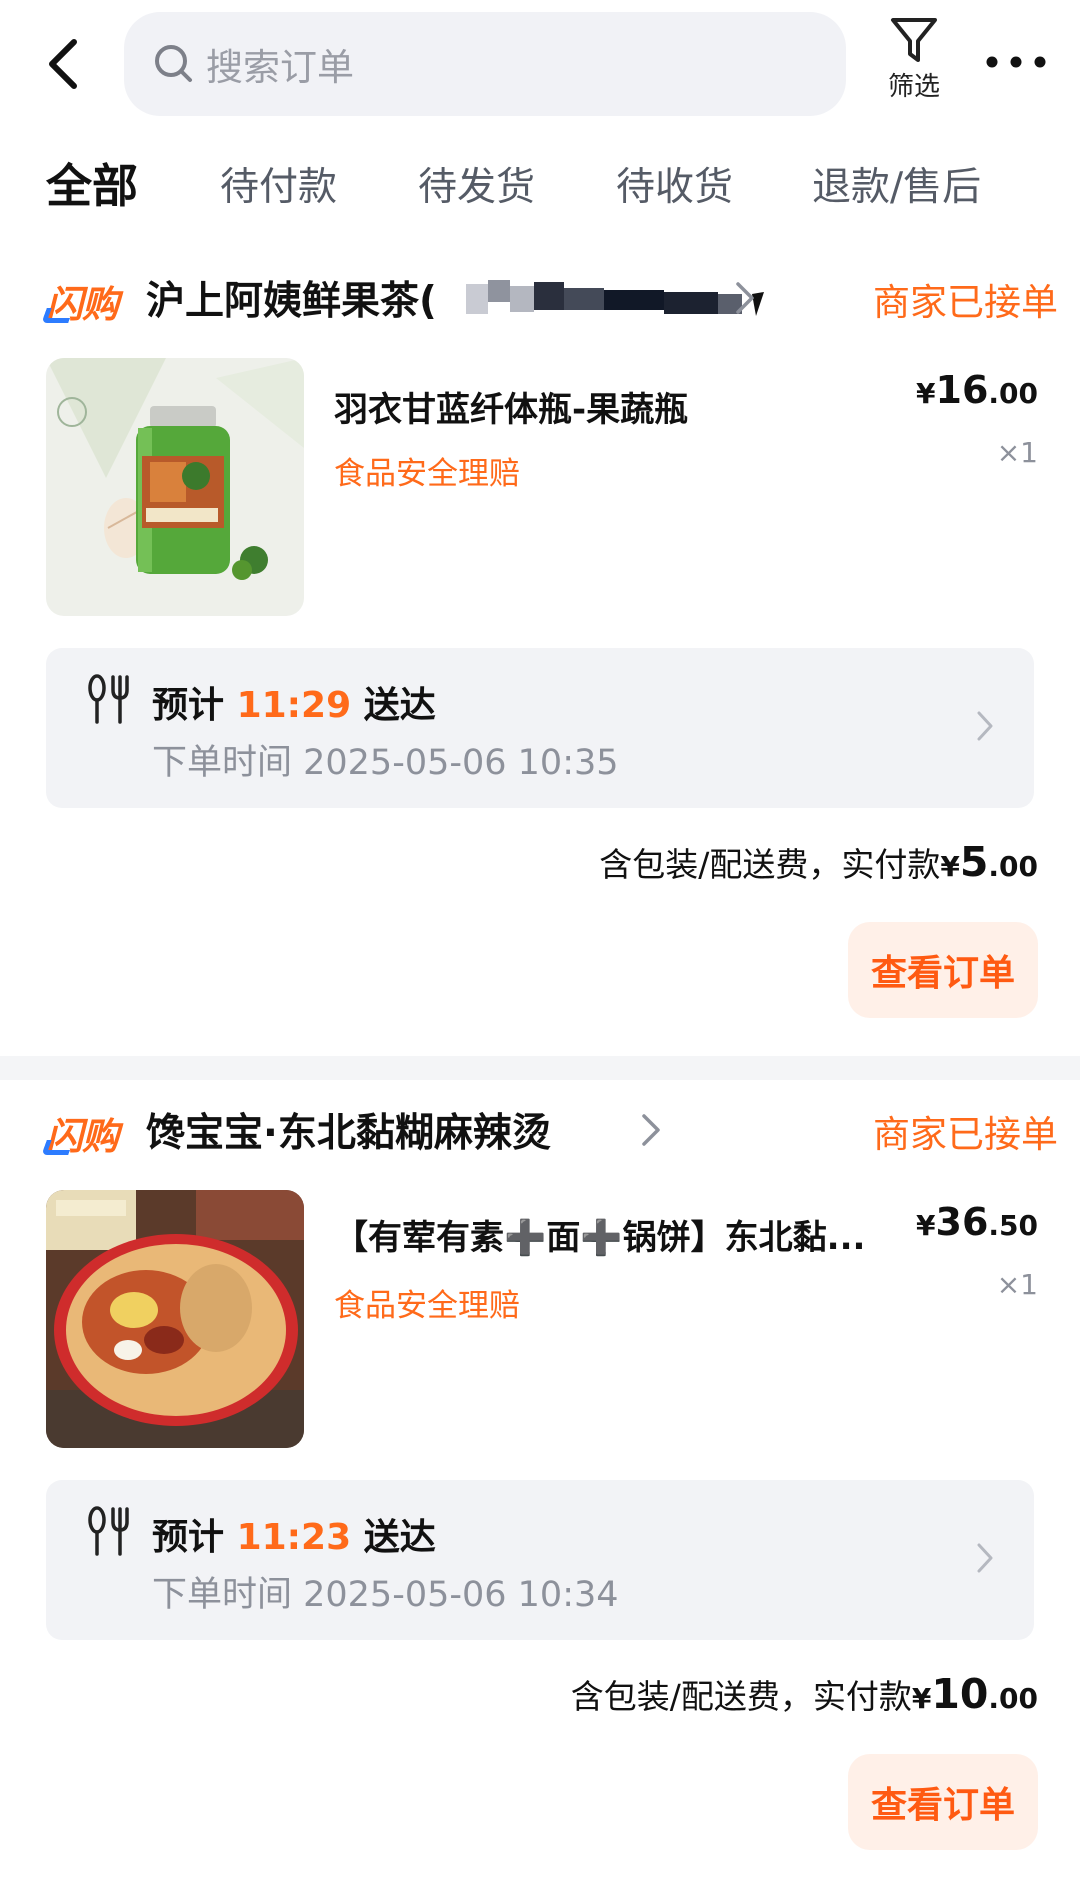 The height and width of the screenshot is (1891, 1080). Describe the element at coordinates (291, 298) in the screenshot. I see `shop-name: 沪上阿姨鲜果茶(` at that location.